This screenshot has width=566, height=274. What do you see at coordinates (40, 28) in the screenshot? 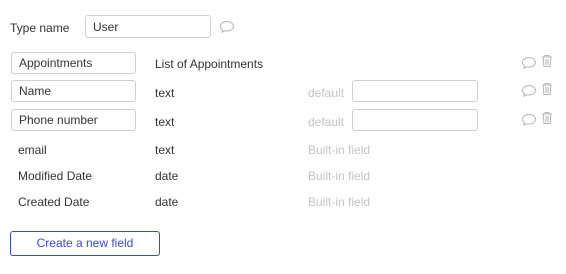
I see `type-name-label: Type name` at bounding box center [40, 28].